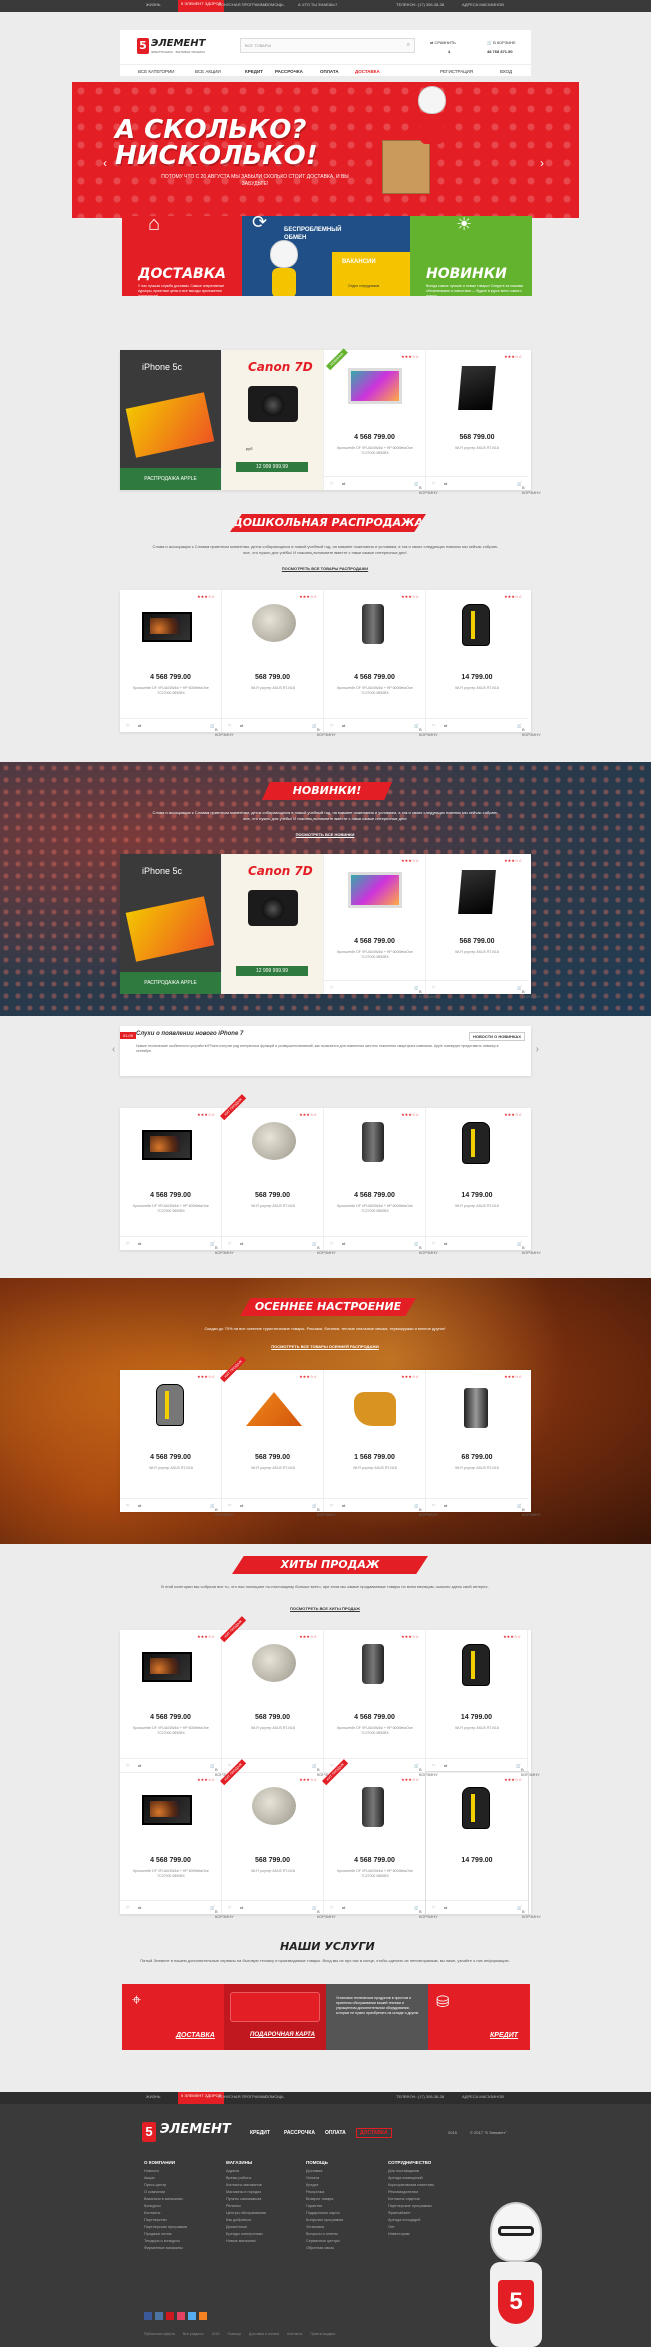  I want to click on footer-nav-payment: ОПЛАТА, so click(335, 2133).